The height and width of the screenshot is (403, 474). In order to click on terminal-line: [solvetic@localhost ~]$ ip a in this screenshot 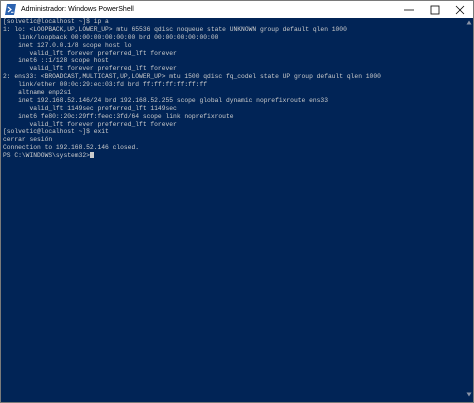, I will do `click(56, 21)`.